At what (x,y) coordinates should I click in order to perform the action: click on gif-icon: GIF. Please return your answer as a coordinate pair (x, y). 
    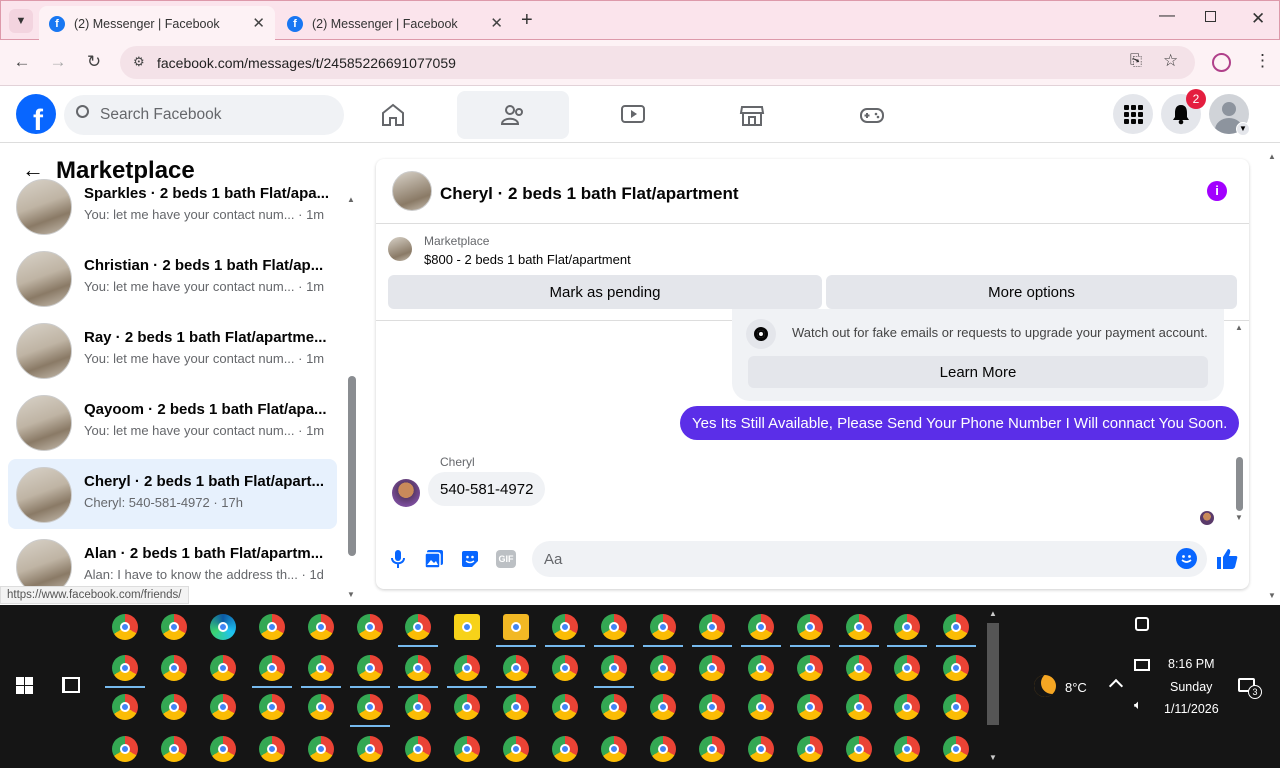
    Looking at the image, I should click on (506, 559).